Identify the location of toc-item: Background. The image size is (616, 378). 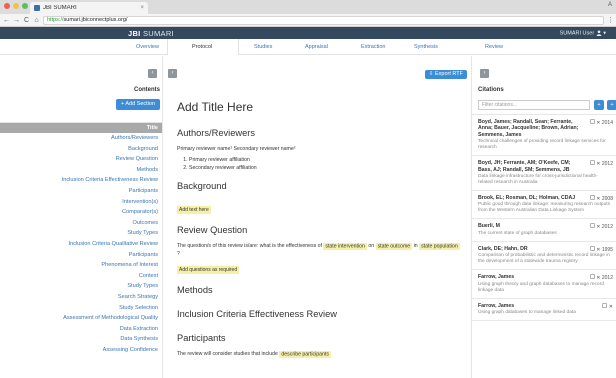
(81, 149).